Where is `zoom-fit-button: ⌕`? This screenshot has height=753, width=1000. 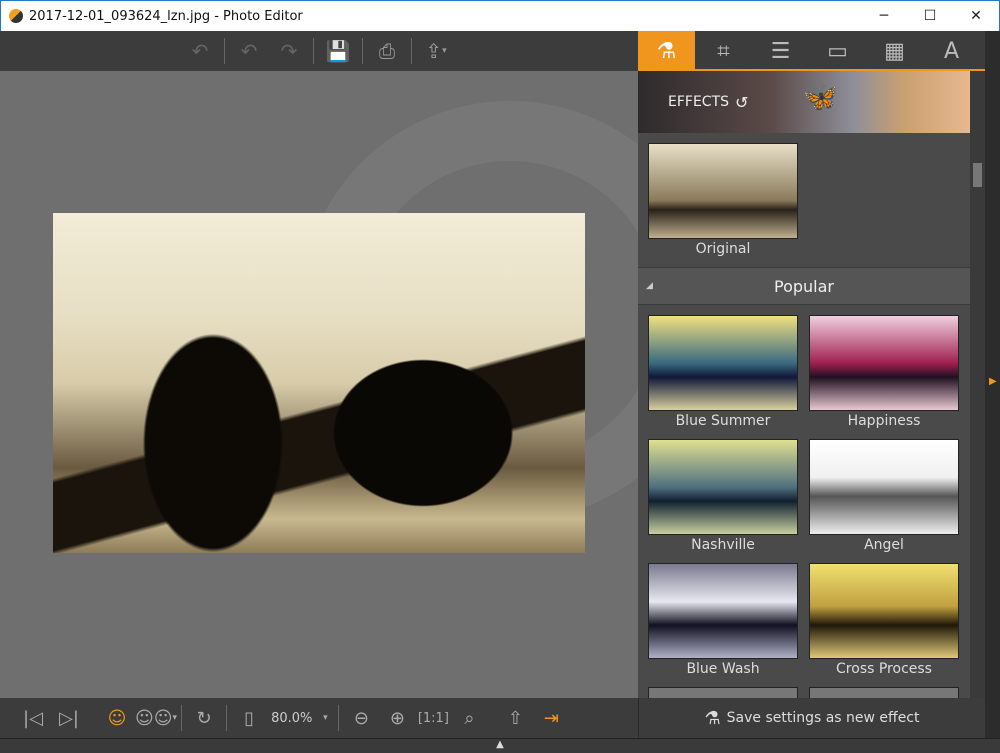
zoom-fit-button: ⌕ is located at coordinates (469, 718).